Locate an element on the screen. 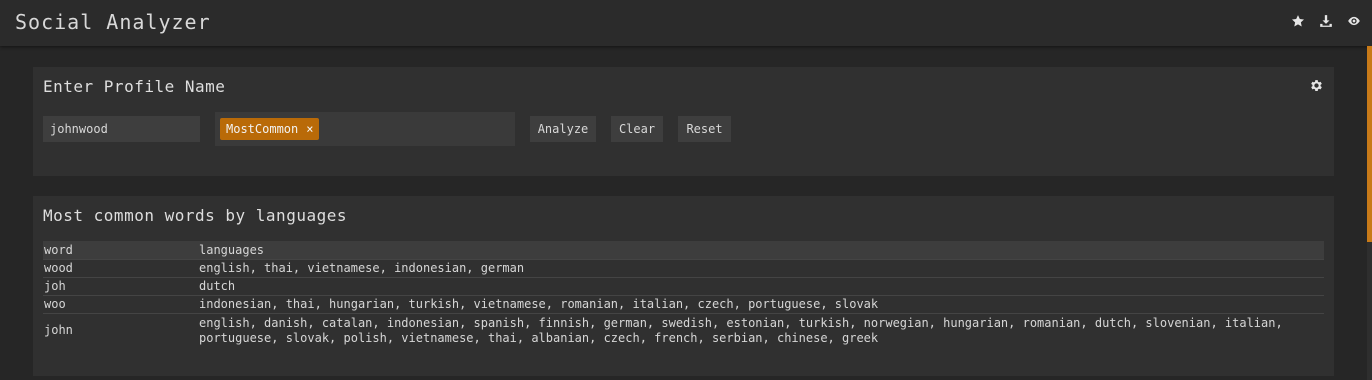 The image size is (1372, 380). top-bar: Social Analyzer is located at coordinates (686, 23).